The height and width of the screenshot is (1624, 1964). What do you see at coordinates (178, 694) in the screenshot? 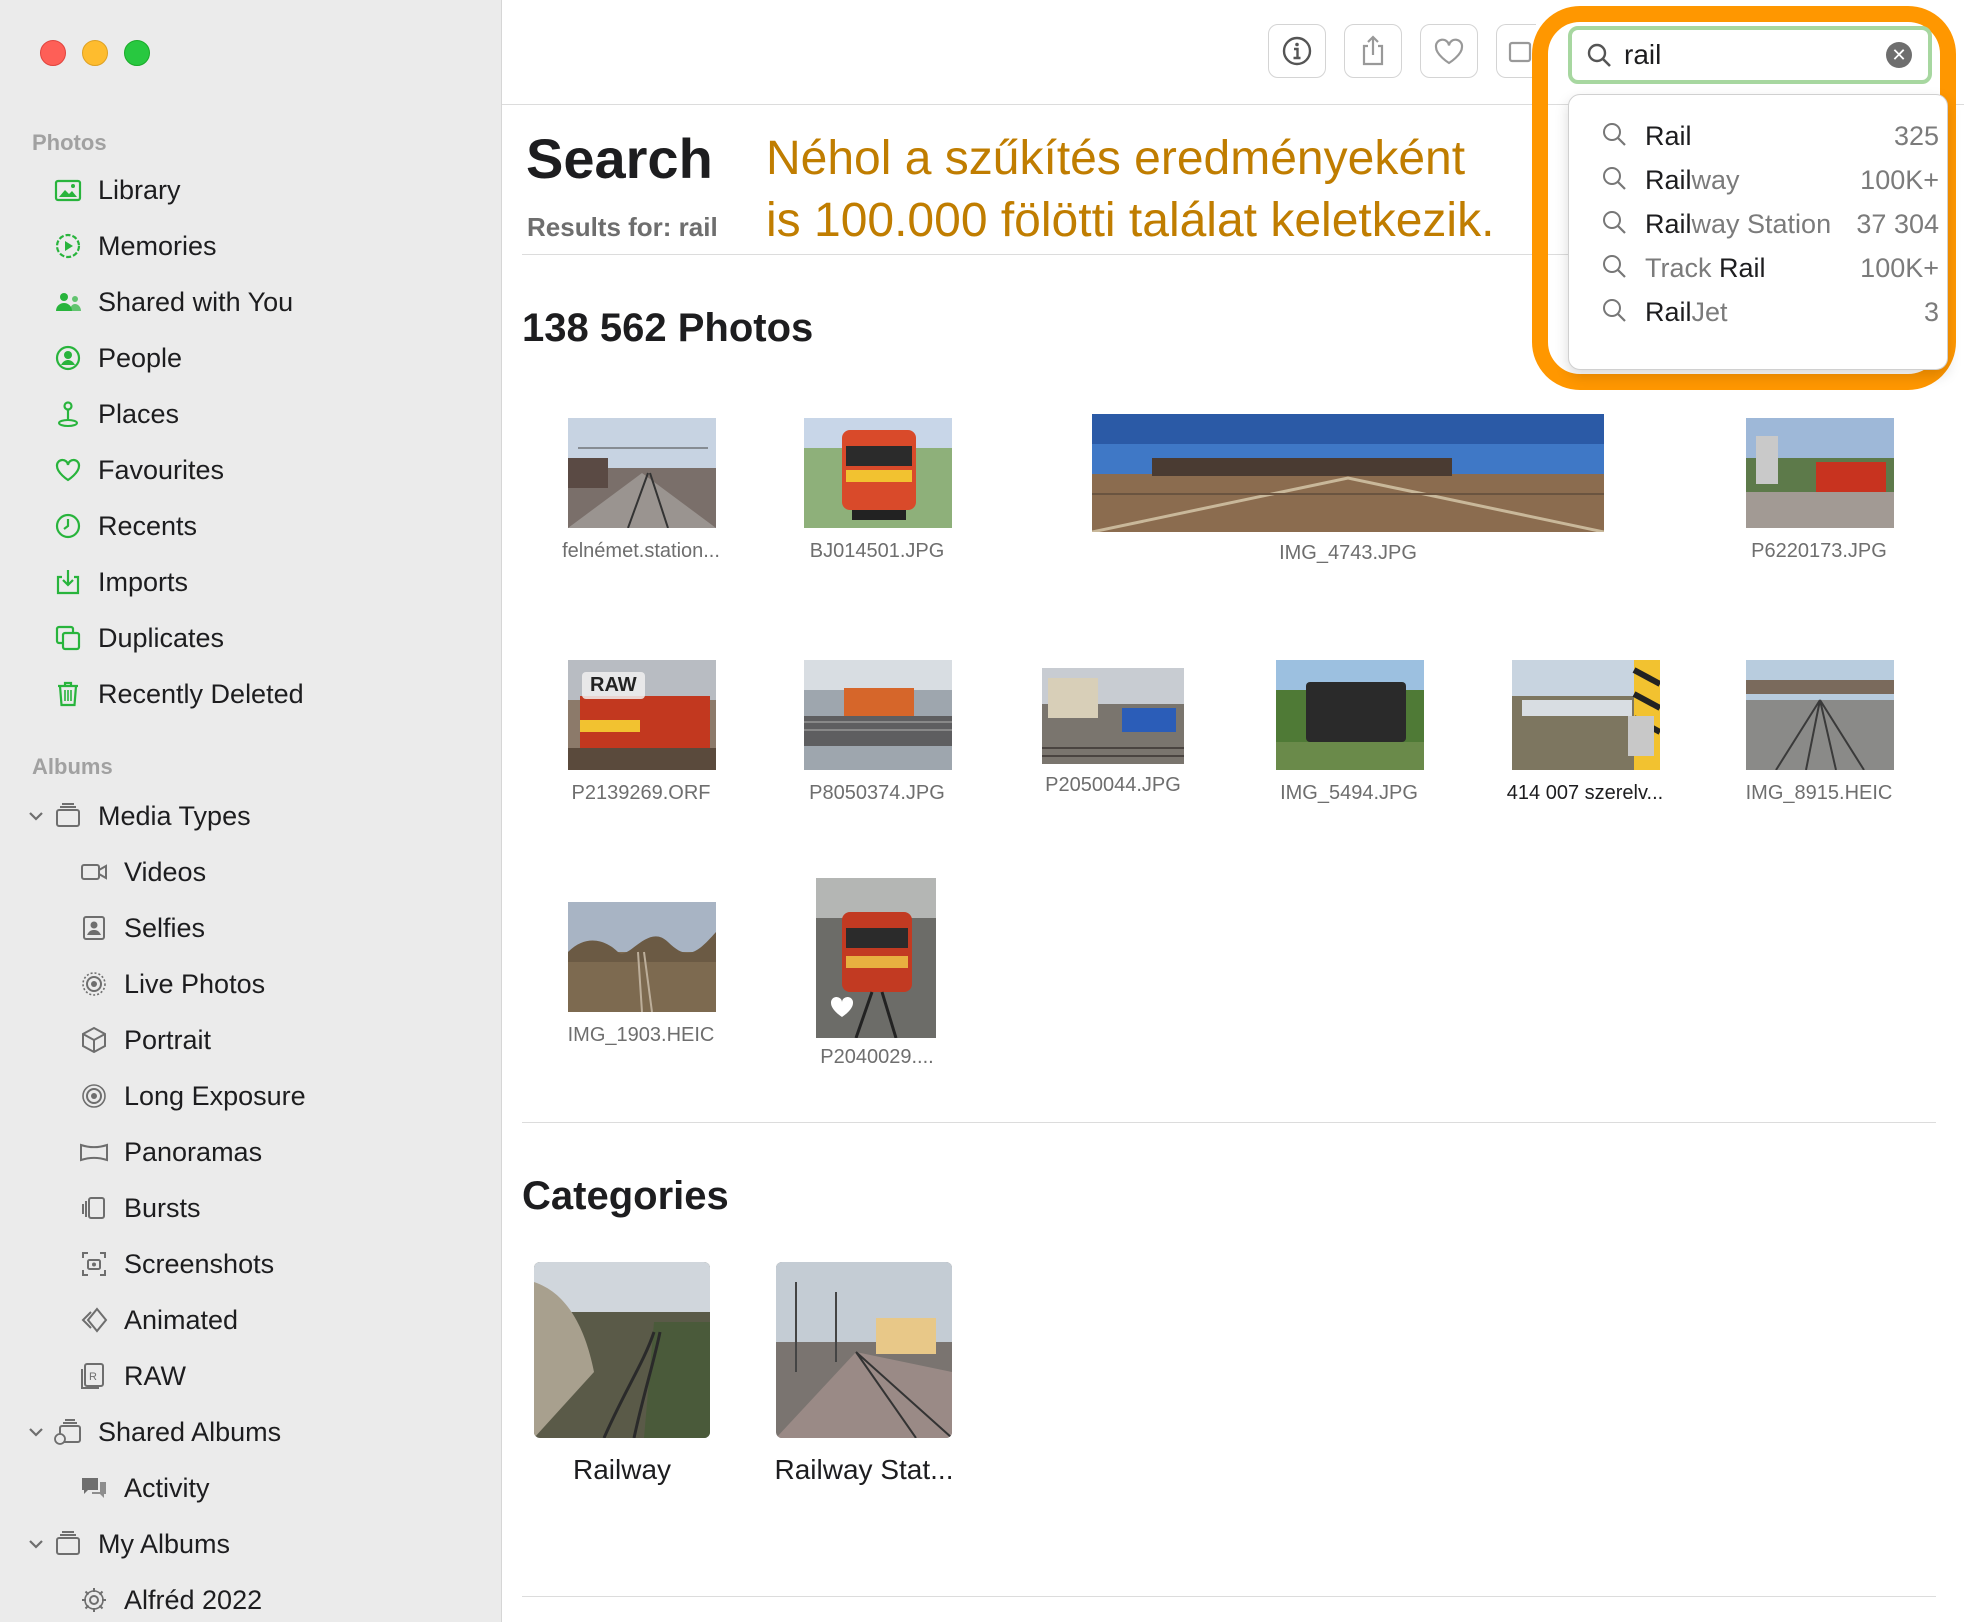
I see `sidebar-item-recently-deleted: Recently Deleted` at bounding box center [178, 694].